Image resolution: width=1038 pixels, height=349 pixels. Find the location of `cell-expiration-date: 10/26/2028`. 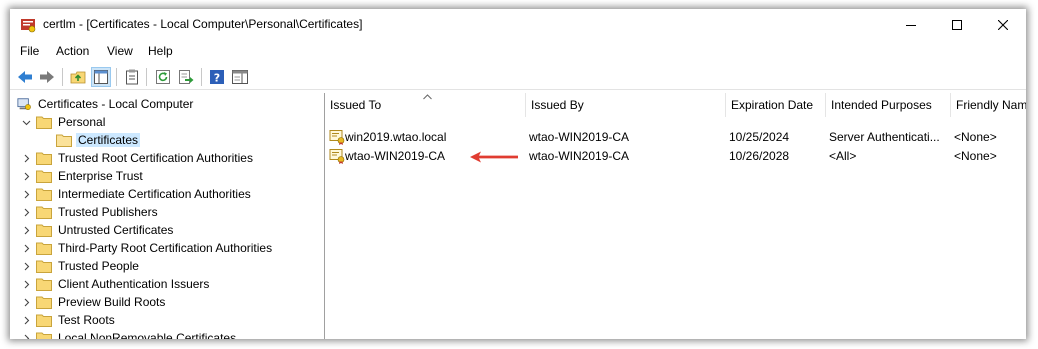

cell-expiration-date: 10/26/2028 is located at coordinates (759, 156).